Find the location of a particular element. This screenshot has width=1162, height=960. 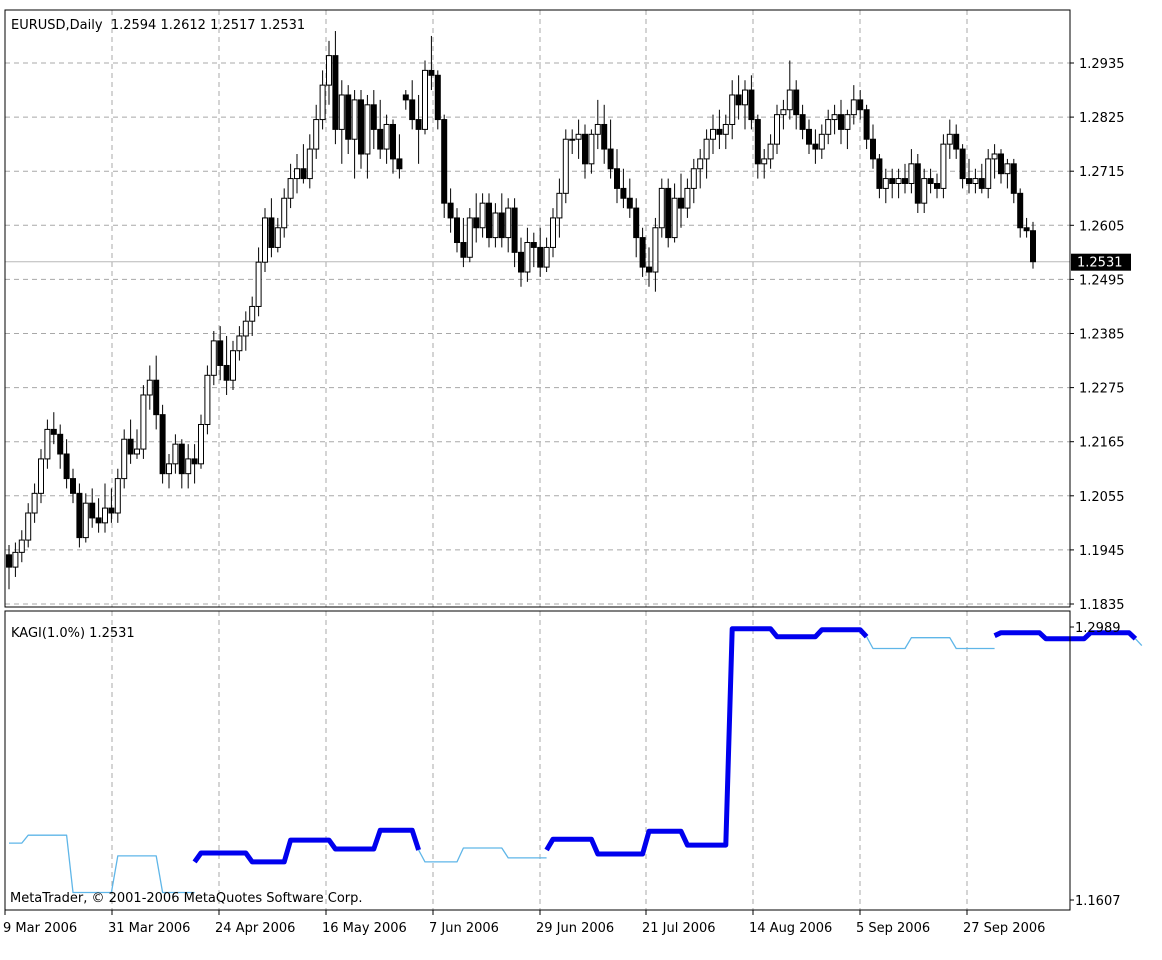

time-tick-label: 21 Jul 2006 is located at coordinates (679, 928).